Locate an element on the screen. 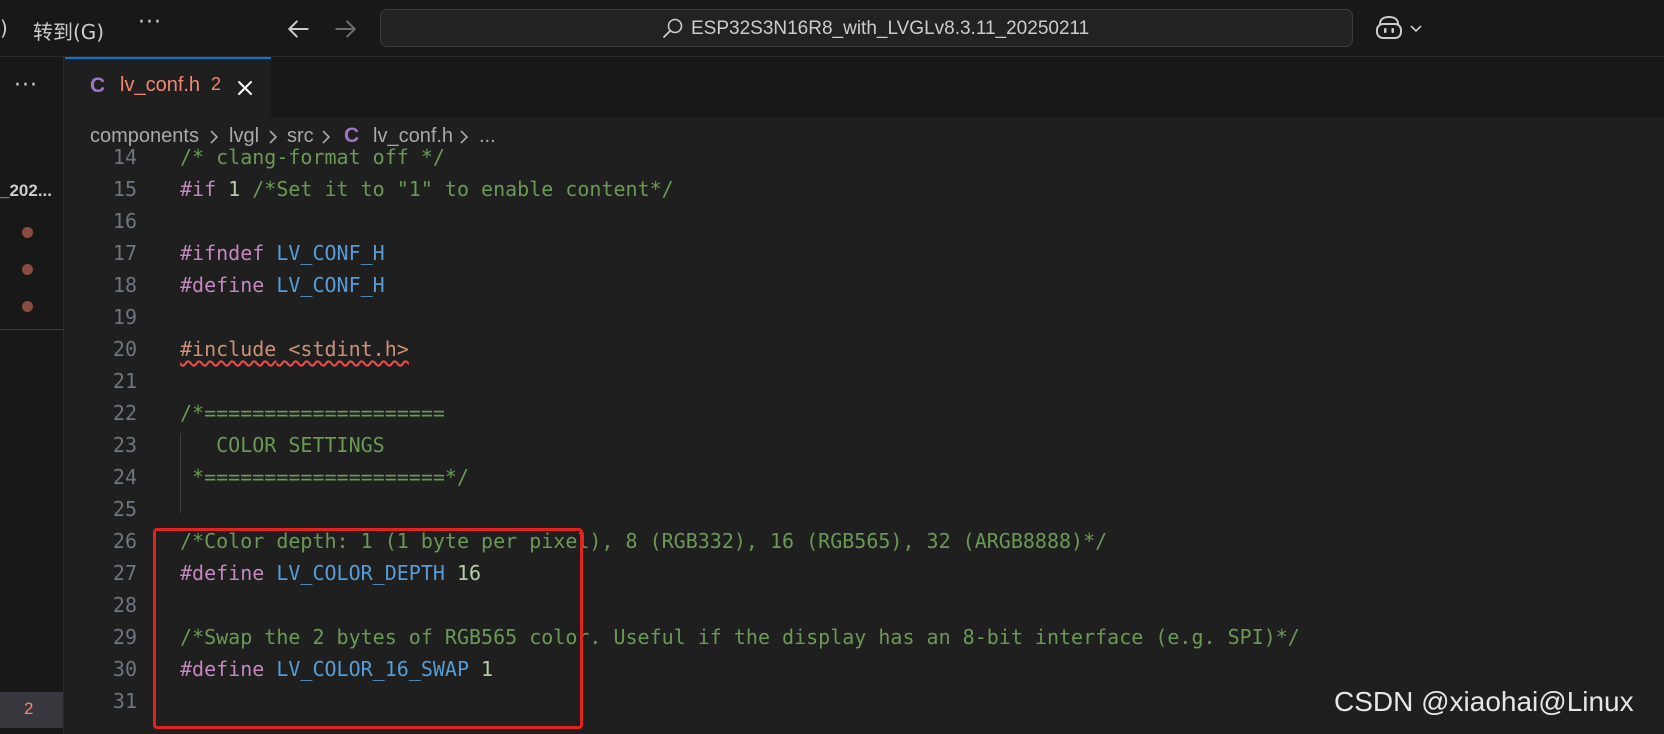  code-token: /*Set it to "1" to enable content*/ is located at coordinates (463, 189).